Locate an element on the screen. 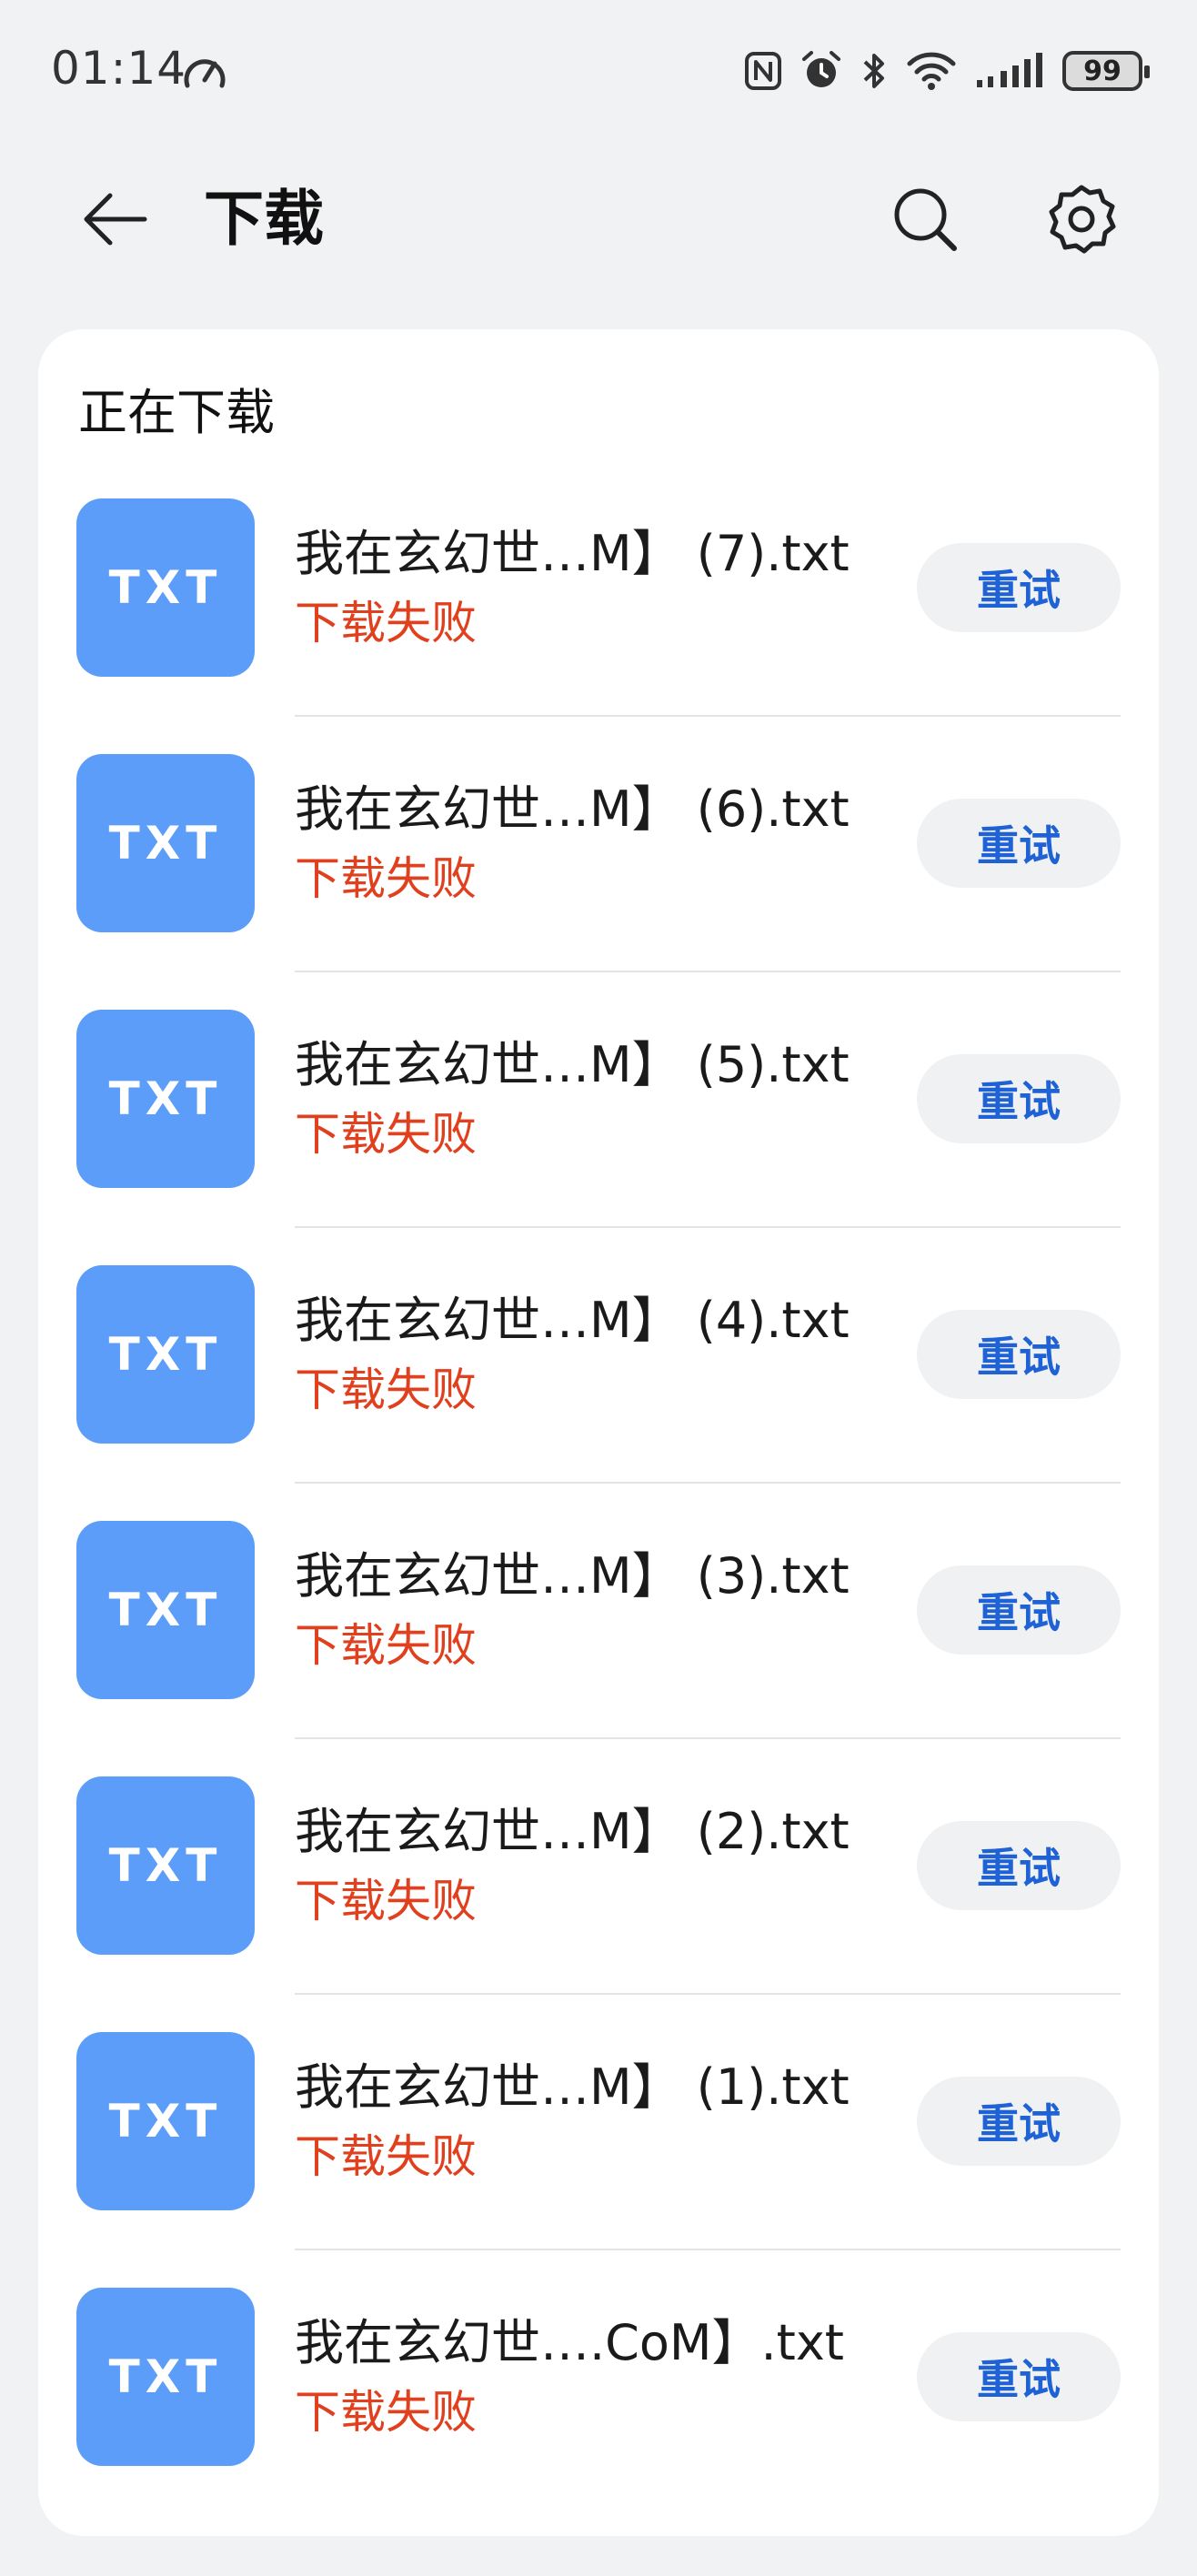 This screenshot has width=1197, height=2576. status-bar: 01:14 99 is located at coordinates (598, 73).